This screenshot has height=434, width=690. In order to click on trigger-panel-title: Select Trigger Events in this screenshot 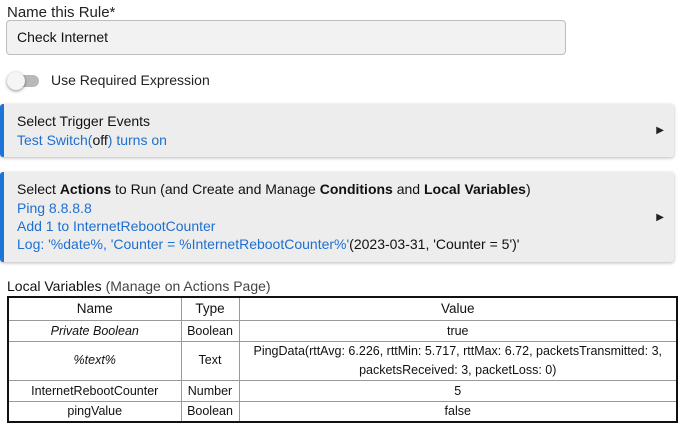, I will do `click(84, 121)`.